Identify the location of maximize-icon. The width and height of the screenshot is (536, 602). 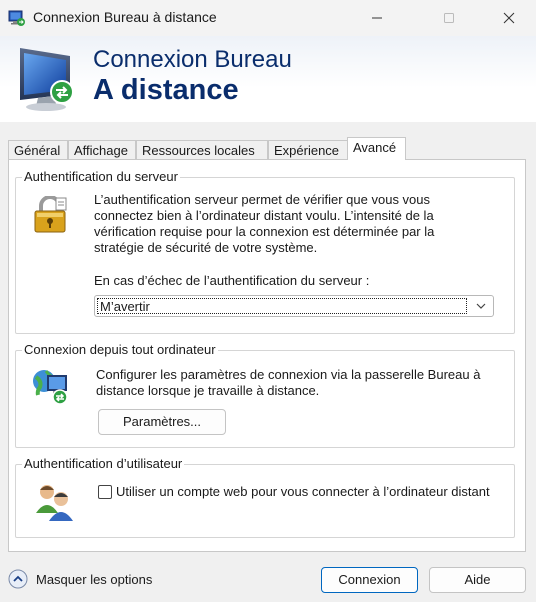
(449, 18).